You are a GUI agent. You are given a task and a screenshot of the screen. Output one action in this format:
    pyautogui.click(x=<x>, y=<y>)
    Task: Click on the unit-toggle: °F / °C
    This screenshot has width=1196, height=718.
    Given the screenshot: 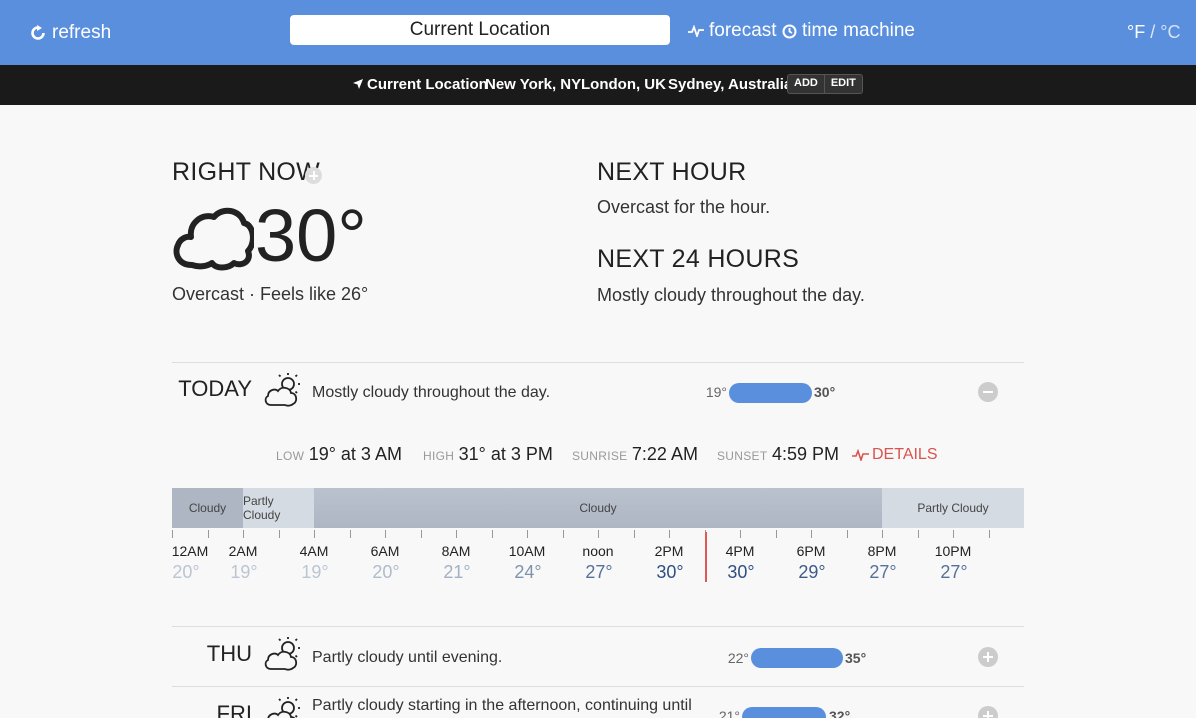 What is the action you would take?
    pyautogui.click(x=1153, y=32)
    